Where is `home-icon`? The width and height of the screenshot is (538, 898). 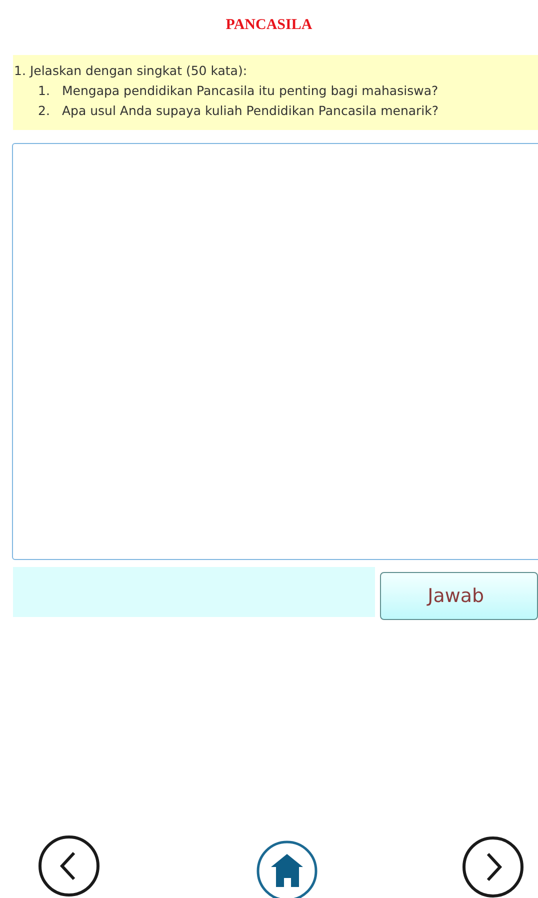 home-icon is located at coordinates (287, 869).